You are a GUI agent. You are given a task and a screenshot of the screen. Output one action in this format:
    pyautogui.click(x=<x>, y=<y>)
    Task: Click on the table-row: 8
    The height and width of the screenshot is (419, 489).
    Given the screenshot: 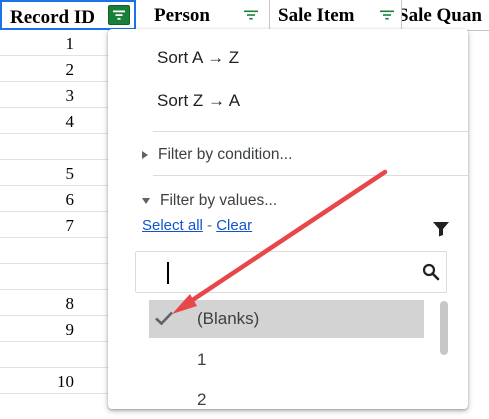 What is the action you would take?
    pyautogui.click(x=54, y=303)
    